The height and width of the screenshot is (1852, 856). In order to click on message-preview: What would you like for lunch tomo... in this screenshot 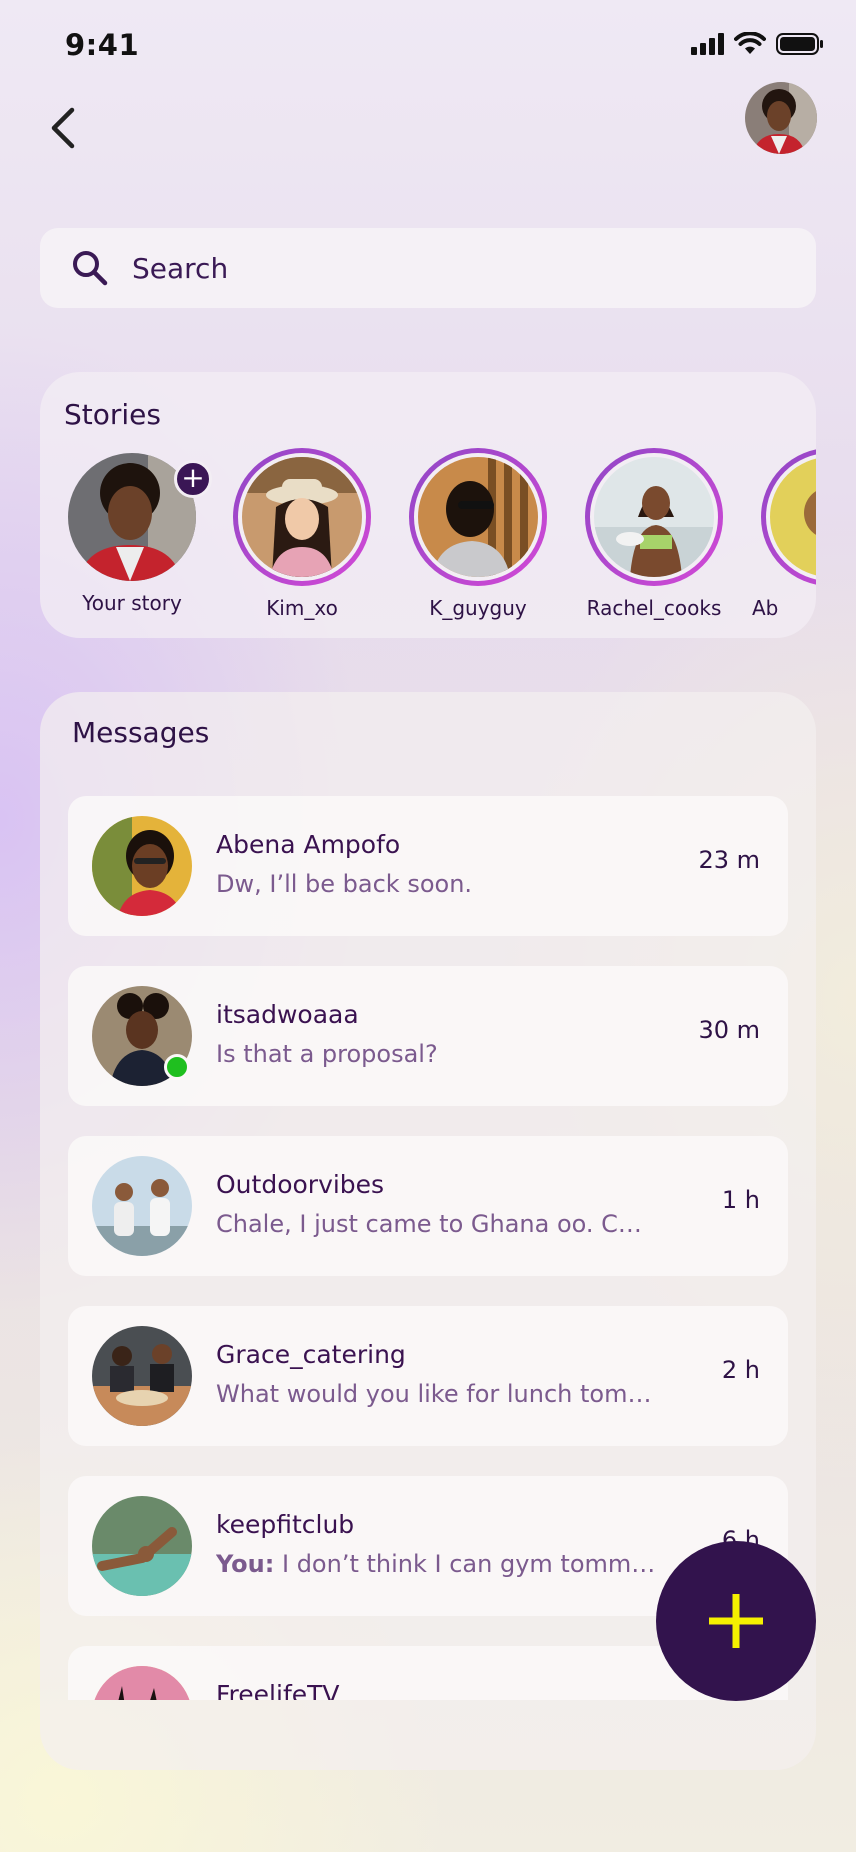, I will do `click(436, 1394)`.